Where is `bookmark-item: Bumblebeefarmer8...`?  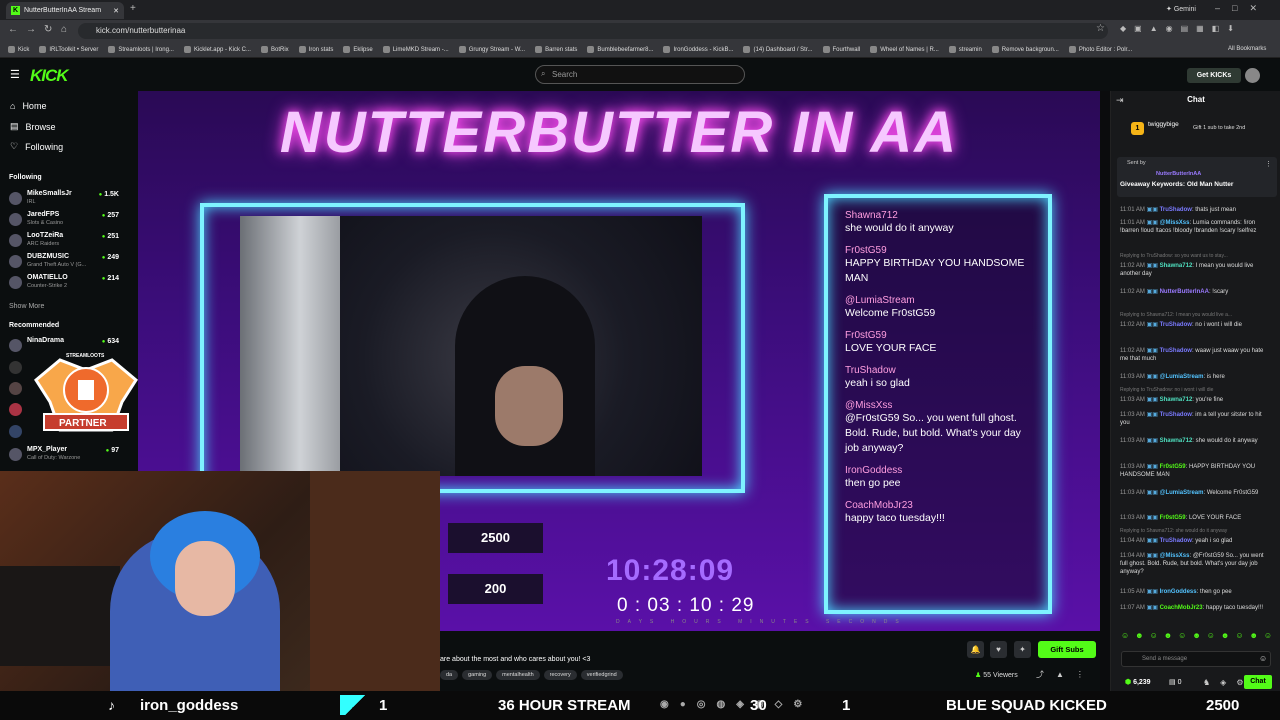
bookmark-item: Bumblebeefarmer8... is located at coordinates (620, 49).